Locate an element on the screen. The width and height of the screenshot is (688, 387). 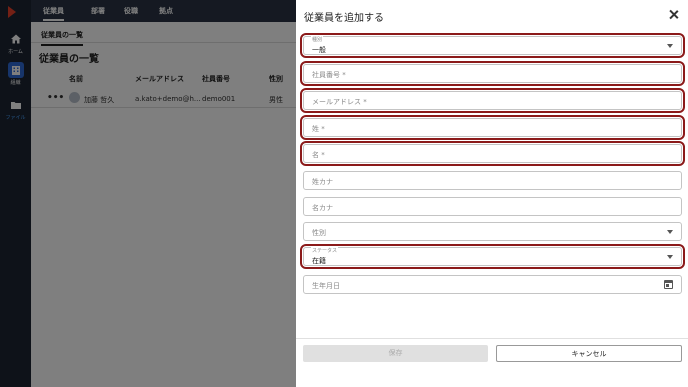
calendar-icon is located at coordinates (668, 284).